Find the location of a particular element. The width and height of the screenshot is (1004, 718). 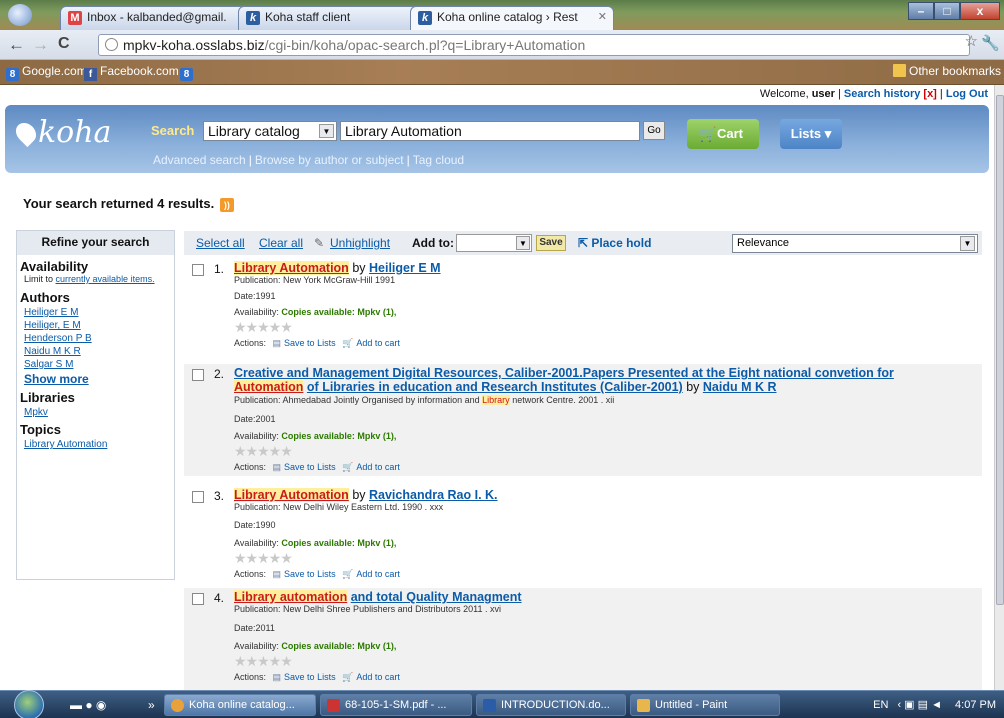

chevron-down-icon: ▼ is located at coordinates (523, 243).